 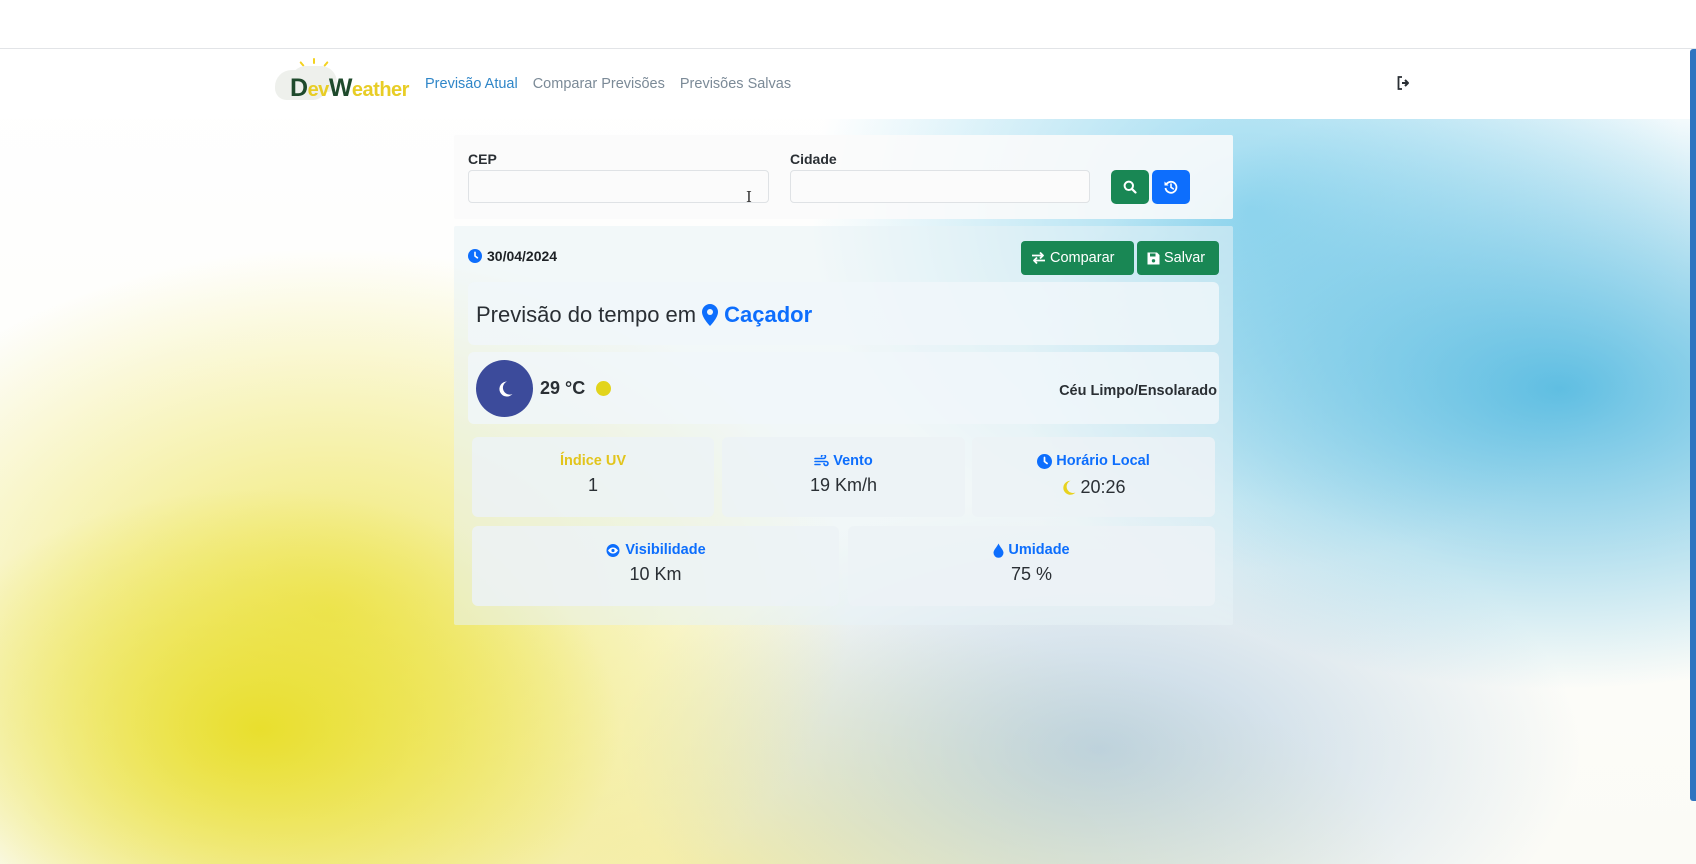 What do you see at coordinates (1103, 461) in the screenshot?
I see `local-time-label: Horário Local` at bounding box center [1103, 461].